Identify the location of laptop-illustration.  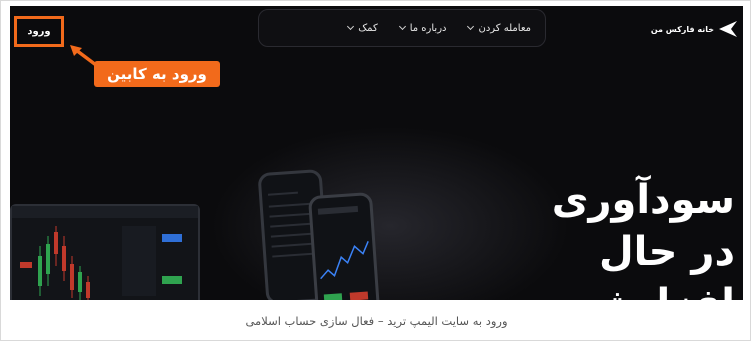
(105, 252).